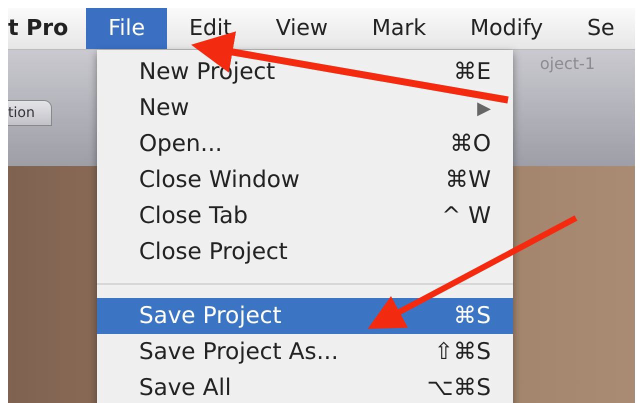 The height and width of the screenshot is (403, 641). I want to click on menu-title: Se, so click(600, 28).